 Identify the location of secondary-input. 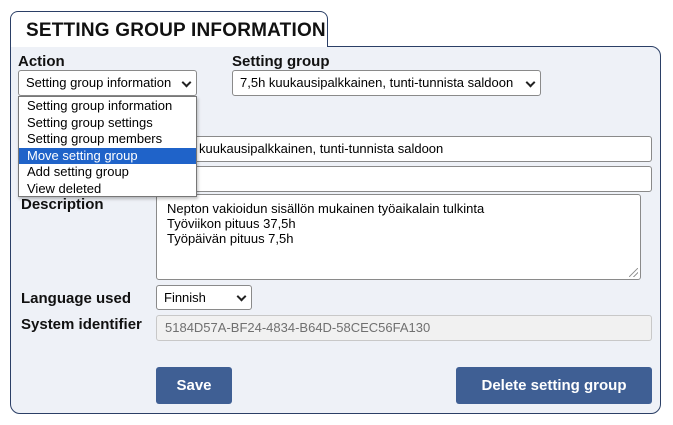
(404, 179).